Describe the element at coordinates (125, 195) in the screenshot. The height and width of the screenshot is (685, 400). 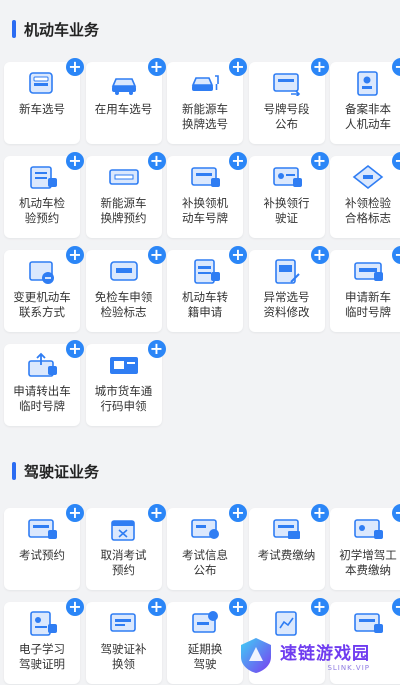
I see `service-tile: 新能源车 换牌预约 +` at that location.